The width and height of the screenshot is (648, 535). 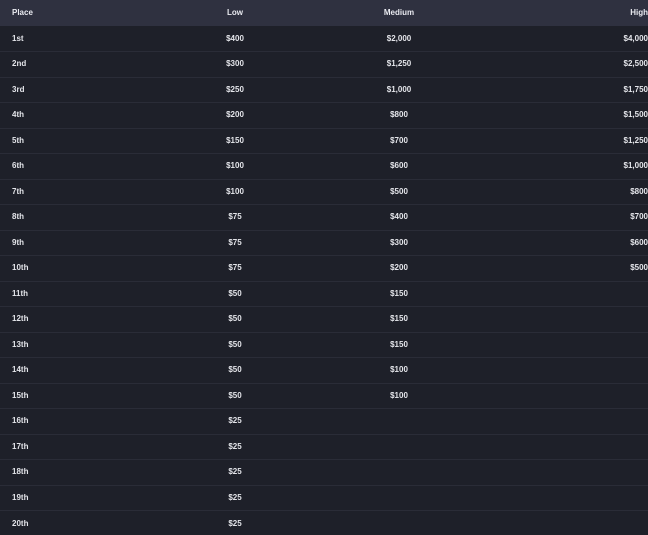 What do you see at coordinates (324, 294) in the screenshot?
I see `table-row: 11th $50 $150` at bounding box center [324, 294].